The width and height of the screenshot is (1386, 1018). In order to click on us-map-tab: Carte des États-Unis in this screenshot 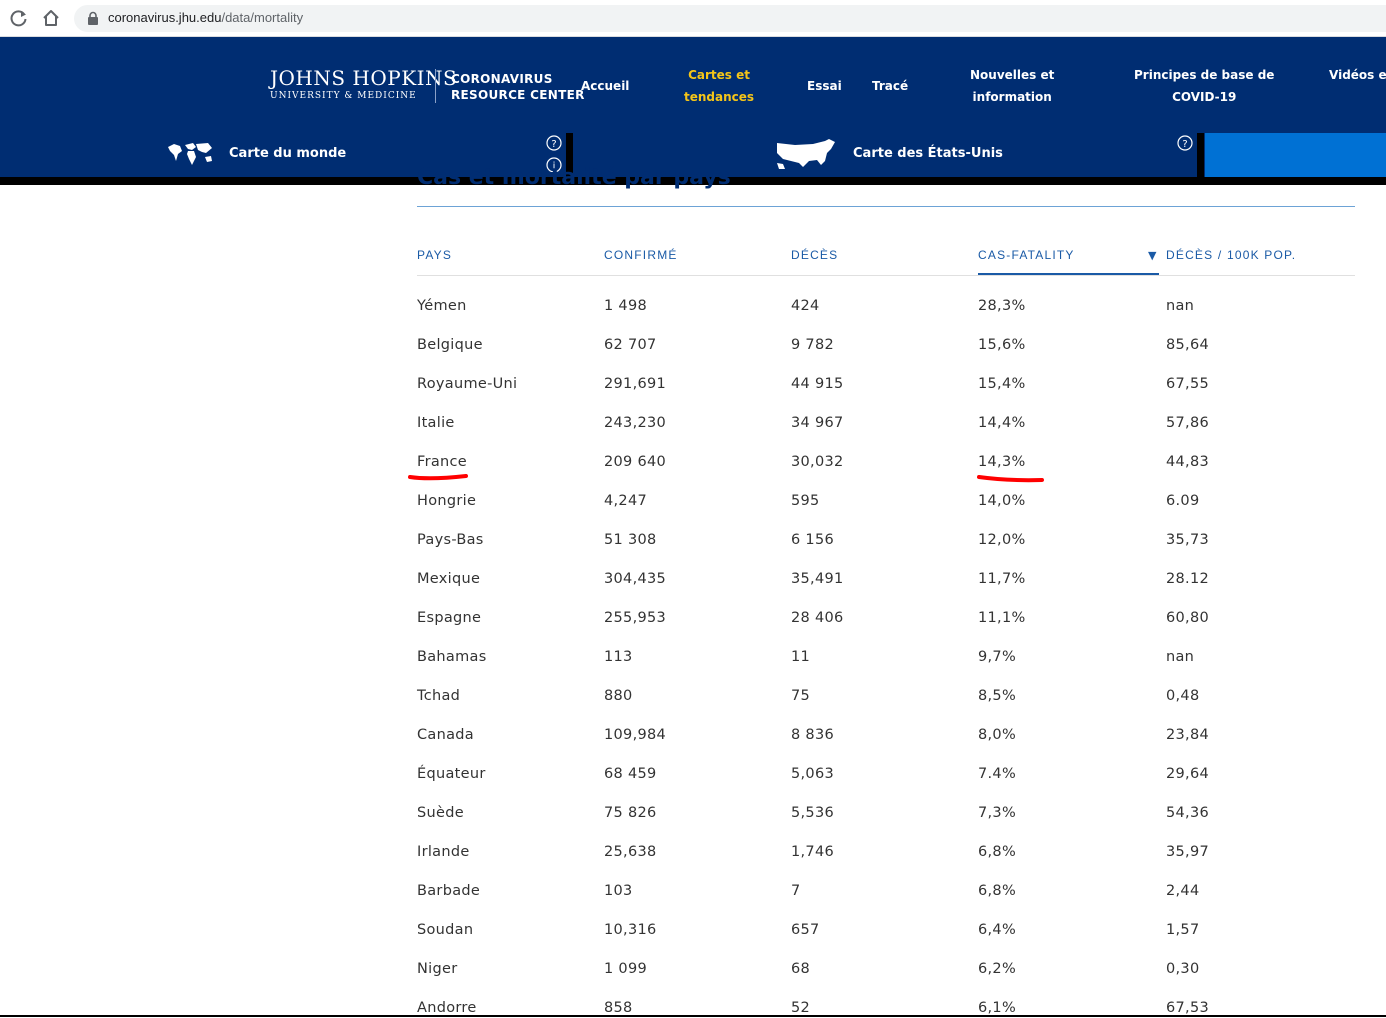, I will do `click(928, 153)`.